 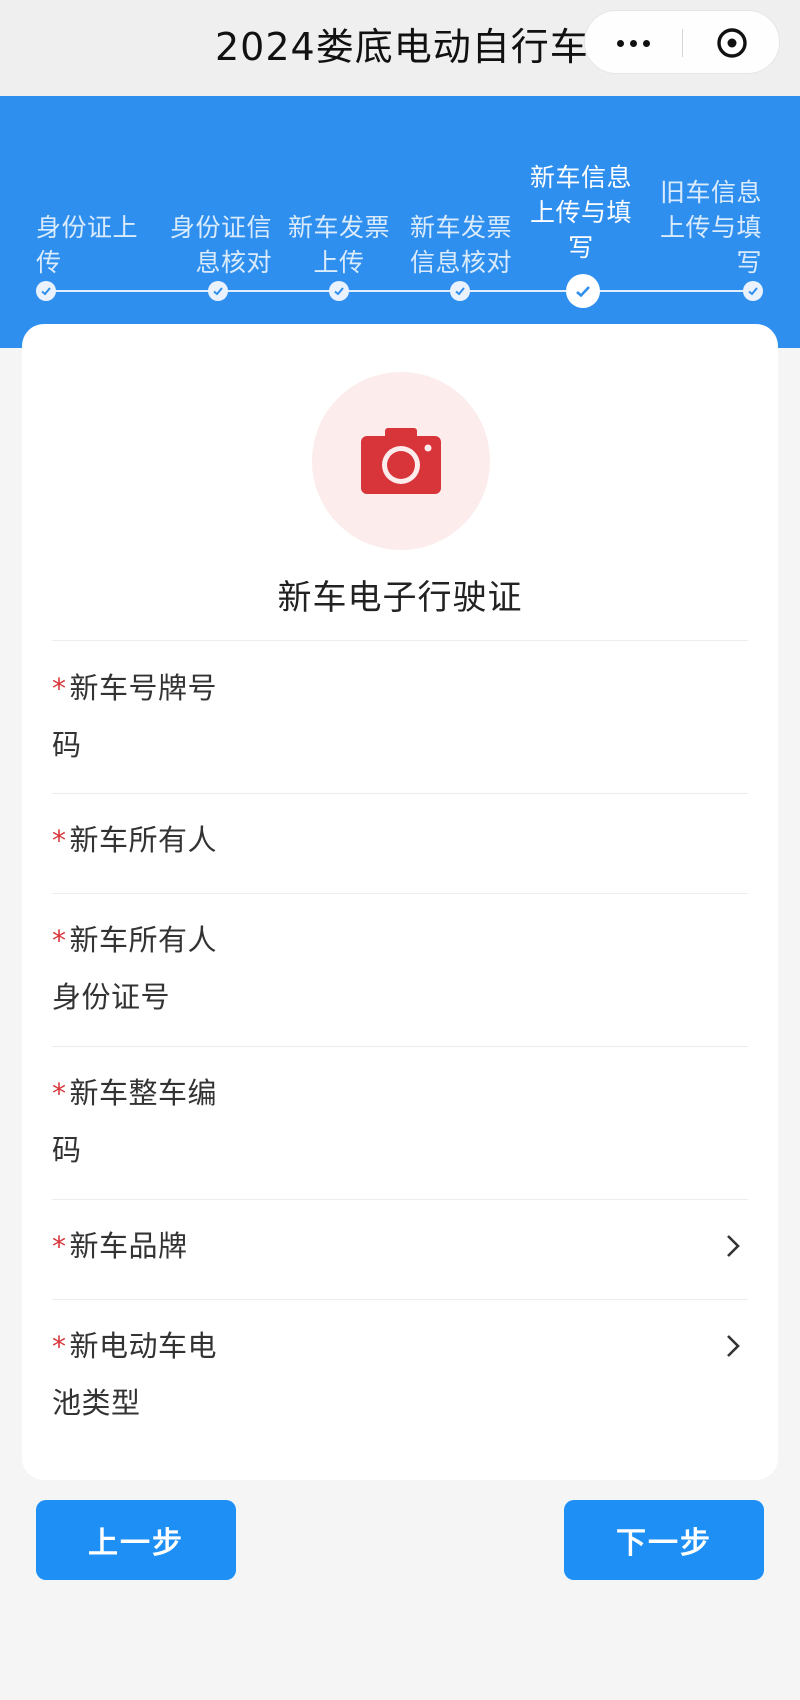 I want to click on plate-number-field: * 新车号牌号码, so click(x=400, y=725).